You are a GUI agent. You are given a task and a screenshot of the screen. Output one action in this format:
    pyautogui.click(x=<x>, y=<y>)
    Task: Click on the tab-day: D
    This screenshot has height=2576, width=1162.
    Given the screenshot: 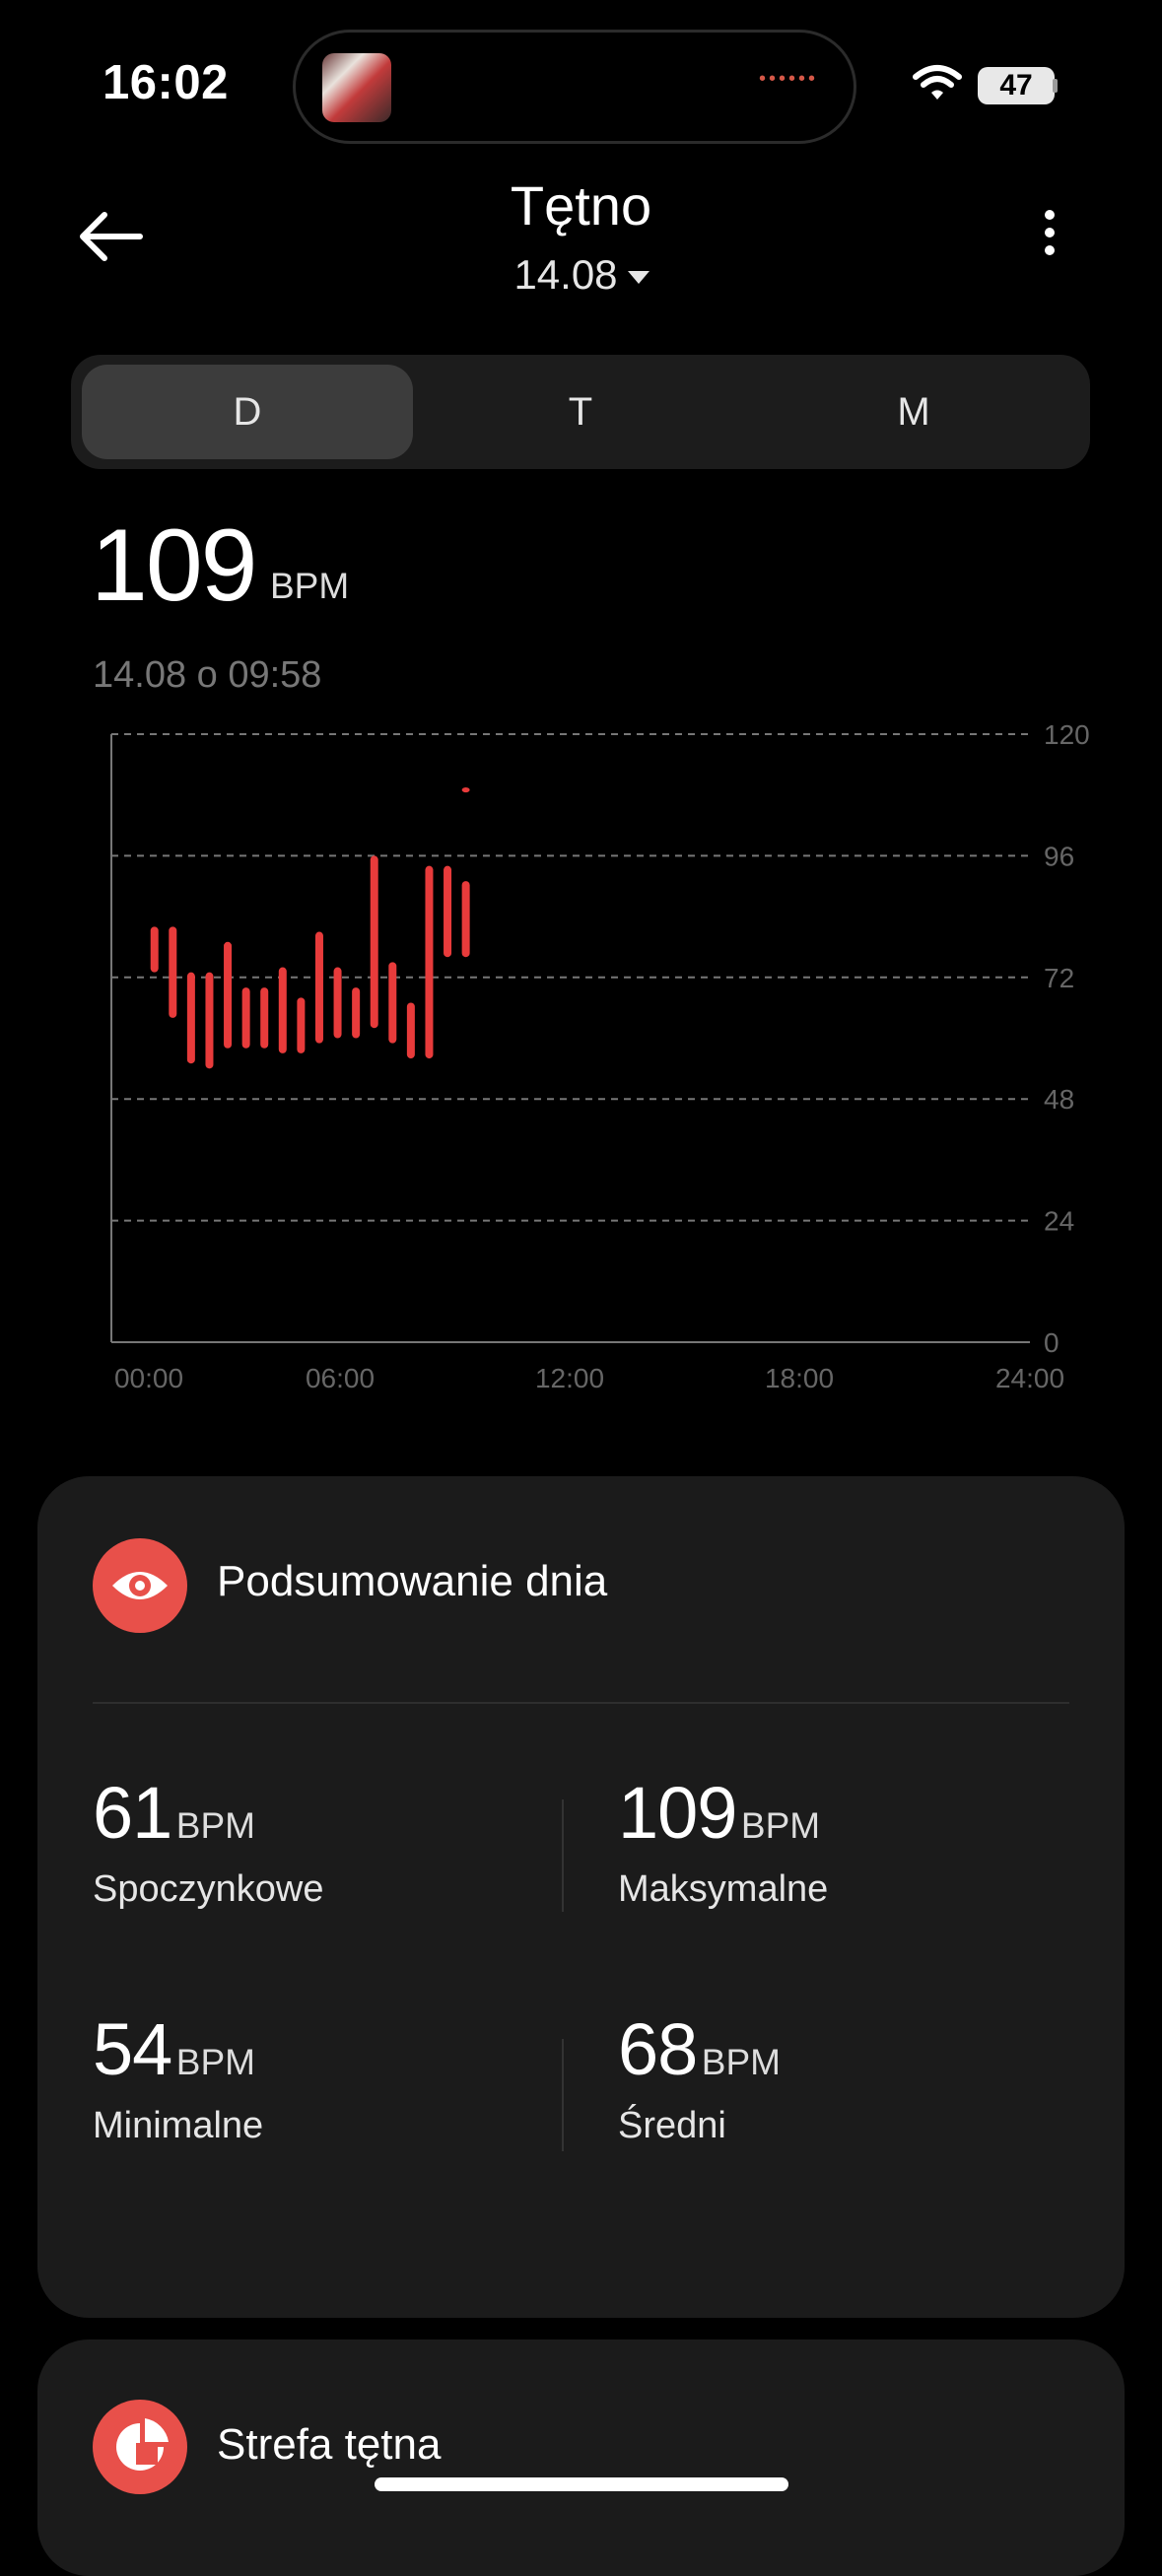 What is the action you would take?
    pyautogui.click(x=248, y=412)
    